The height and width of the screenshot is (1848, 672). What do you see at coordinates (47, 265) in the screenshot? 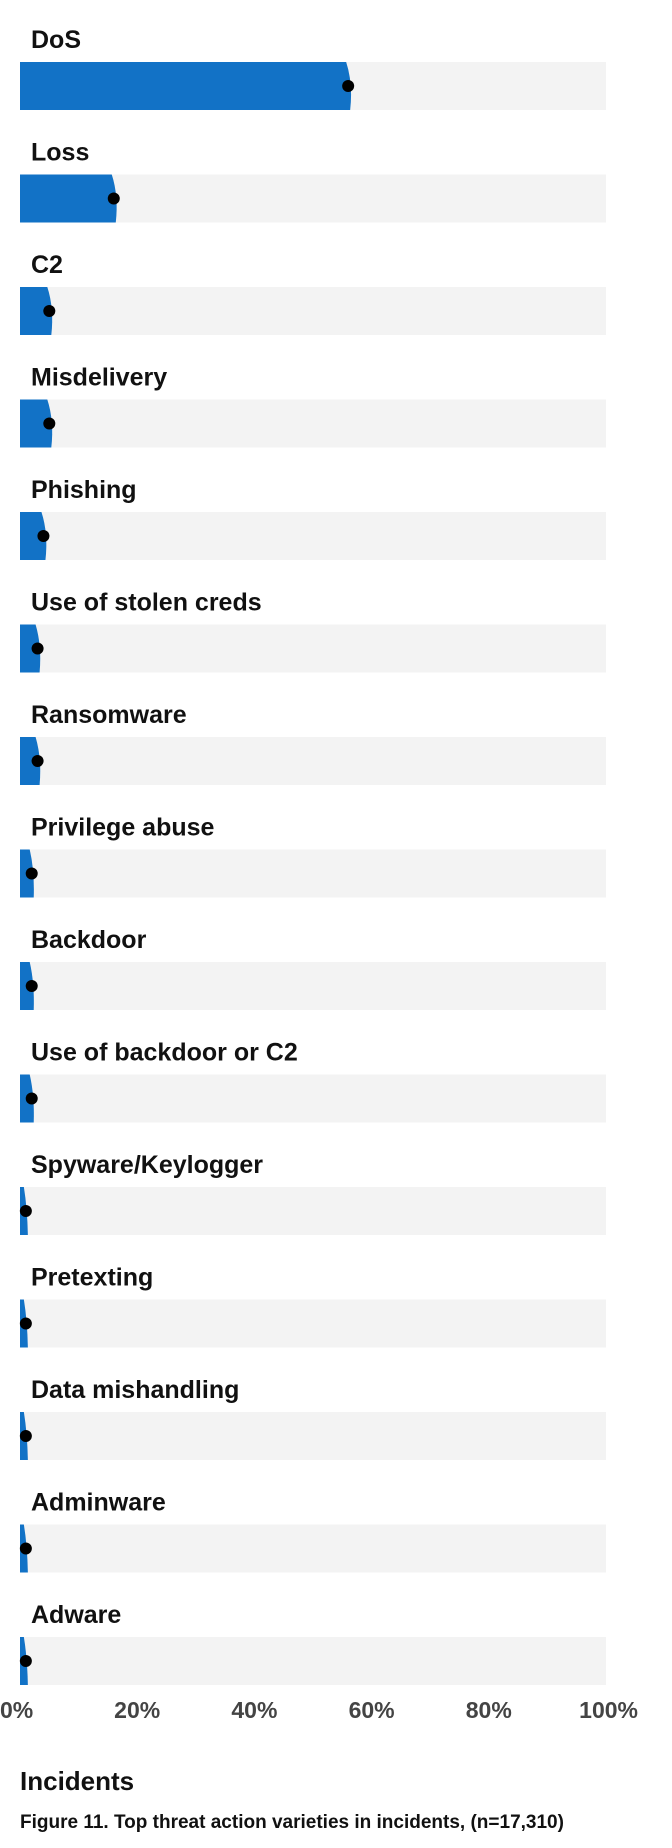
I see `category-label: C2` at bounding box center [47, 265].